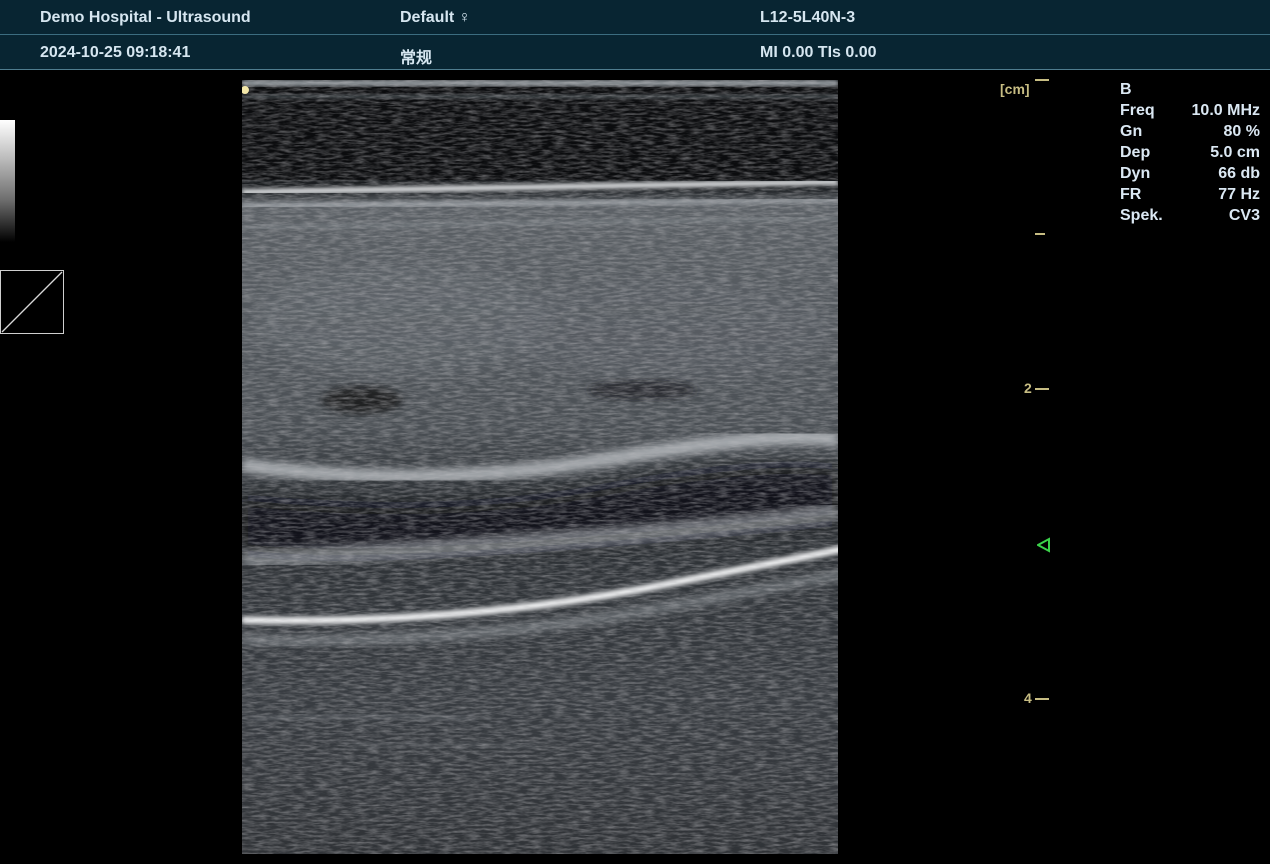 Image resolution: width=1270 pixels, height=864 pixels. Describe the element at coordinates (1190, 175) in the screenshot. I see `param-row: Dyn 66 db` at that location.